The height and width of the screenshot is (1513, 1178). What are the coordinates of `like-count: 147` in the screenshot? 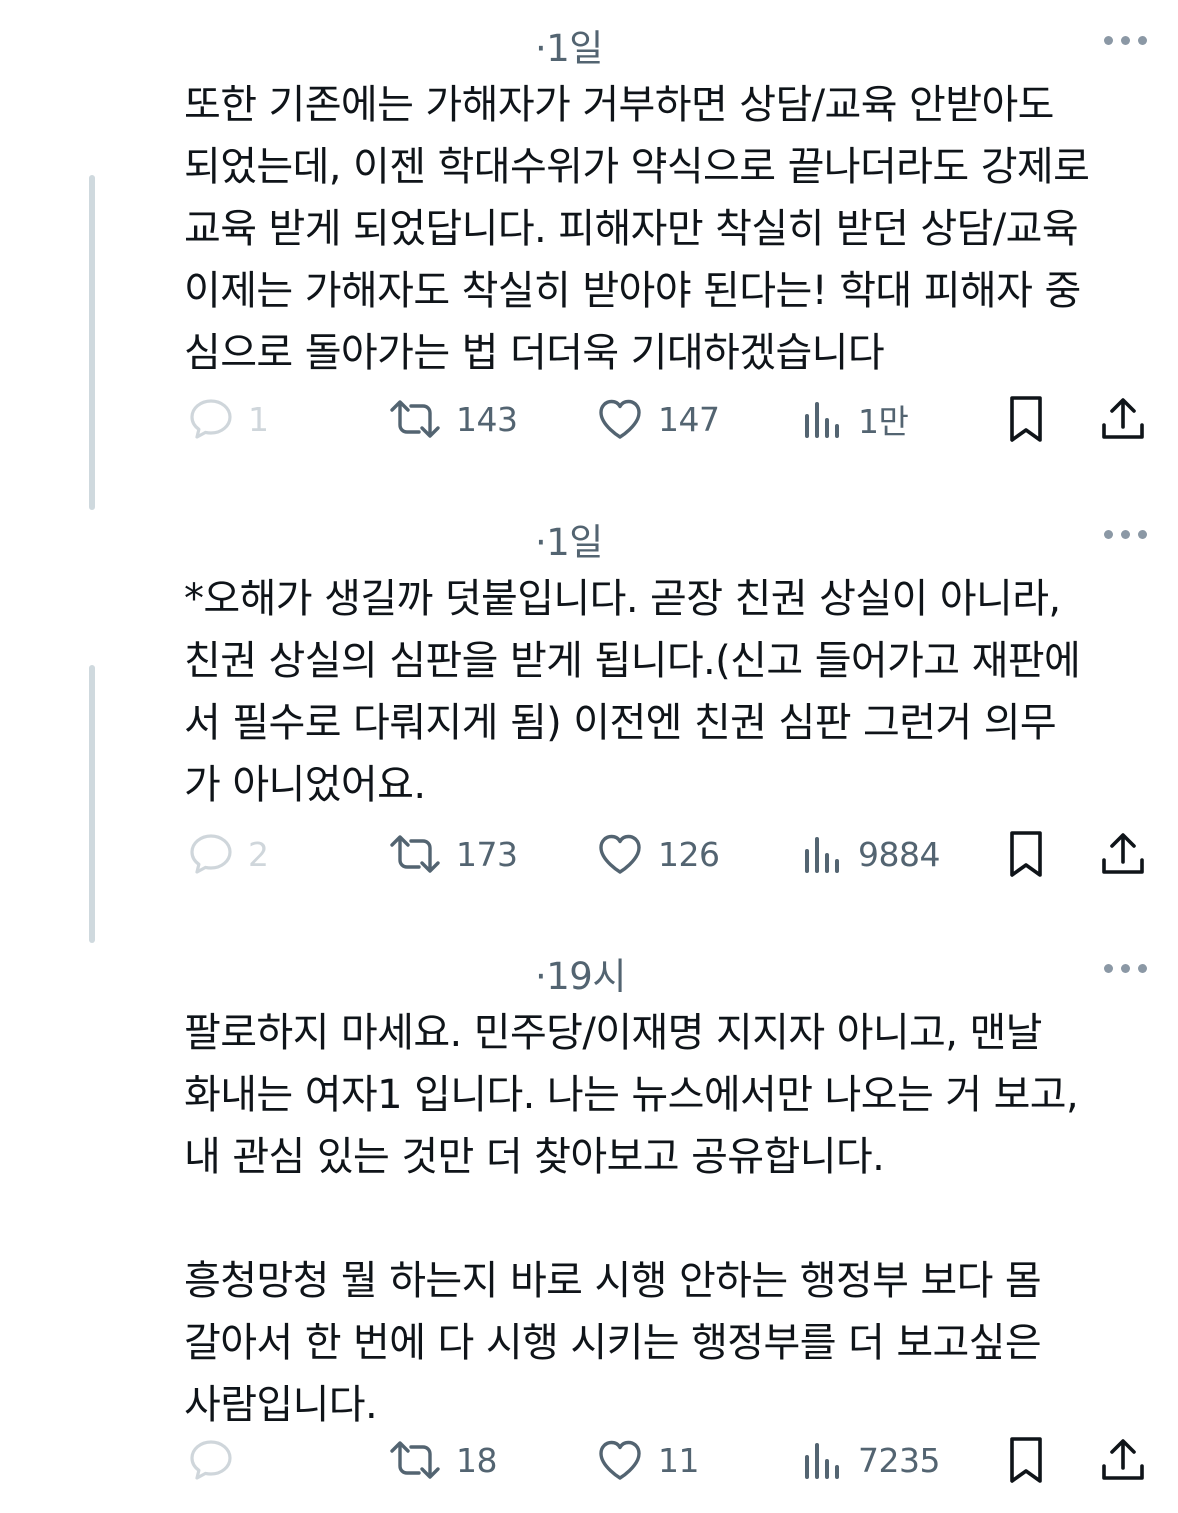 It's located at (689, 419).